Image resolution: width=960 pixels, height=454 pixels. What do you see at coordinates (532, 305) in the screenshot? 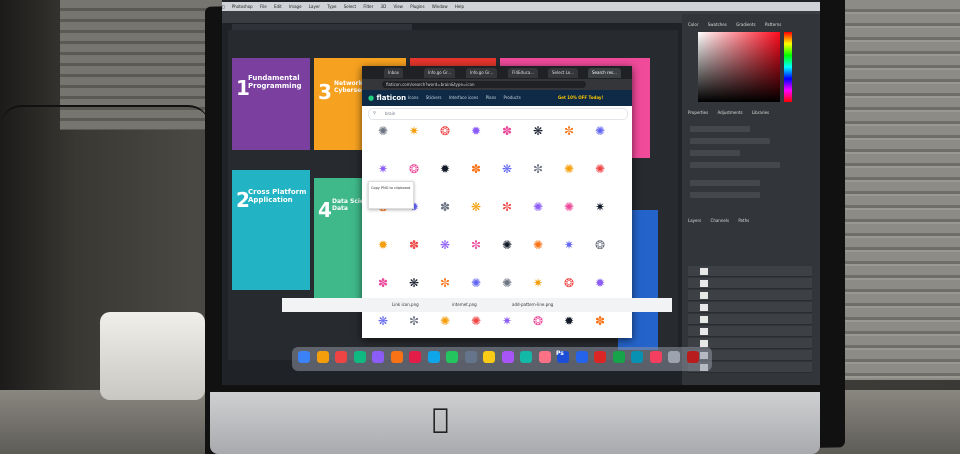
I see `download-item: add-pattern-line.png` at bounding box center [532, 305].